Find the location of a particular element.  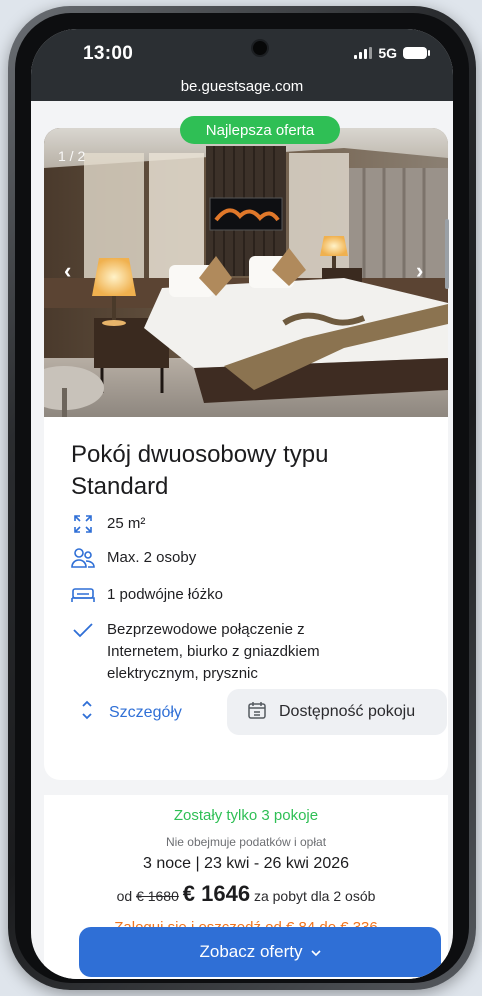

availability-button: Dostępność pokoju is located at coordinates (337, 712).